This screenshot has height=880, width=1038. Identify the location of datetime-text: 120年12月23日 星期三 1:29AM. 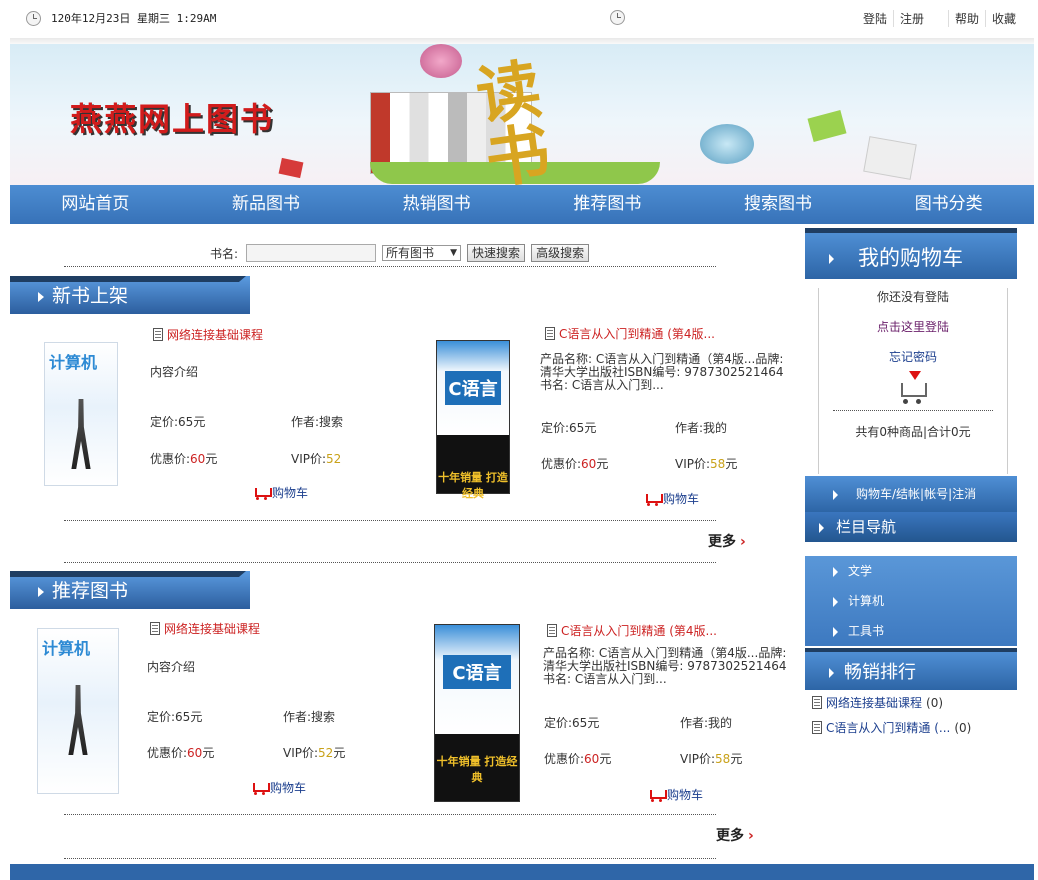
(134, 18).